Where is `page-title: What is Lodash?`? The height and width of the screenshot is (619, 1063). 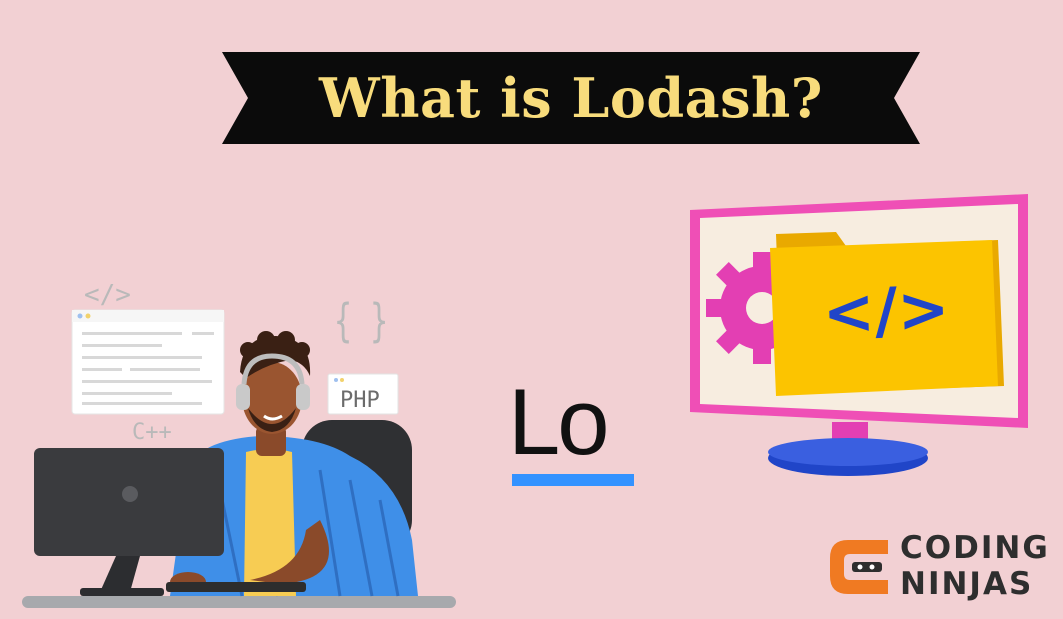
page-title: What is Lodash? is located at coordinates (571, 98).